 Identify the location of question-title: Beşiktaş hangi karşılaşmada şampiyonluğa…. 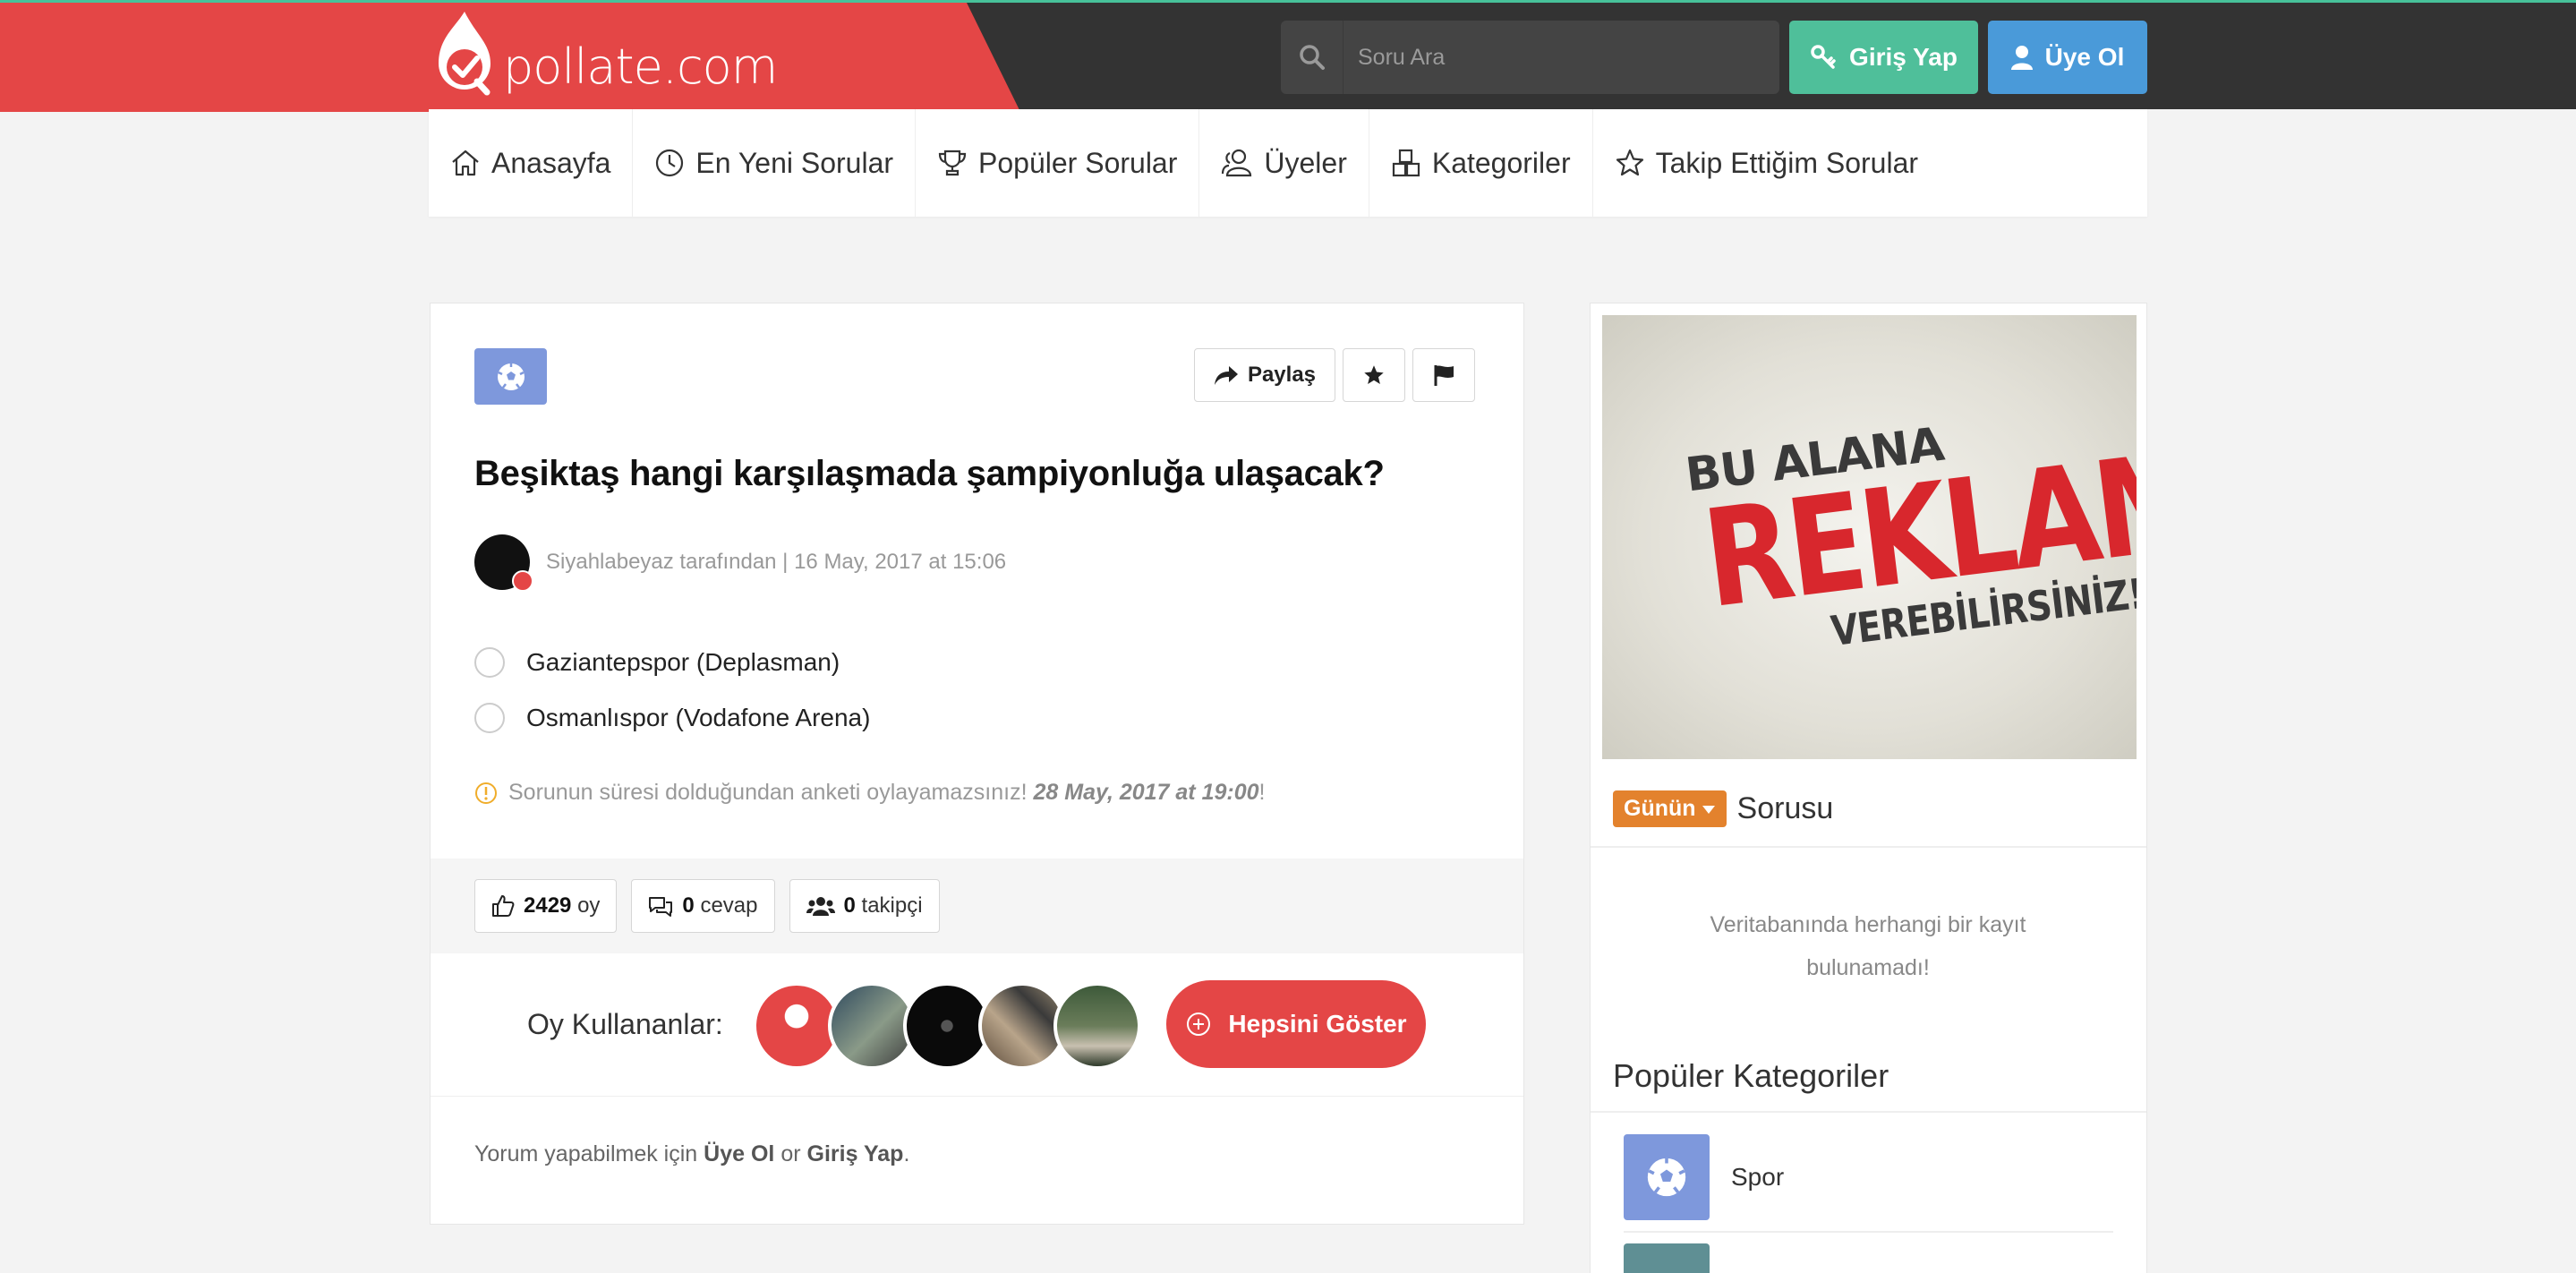
(929, 473).